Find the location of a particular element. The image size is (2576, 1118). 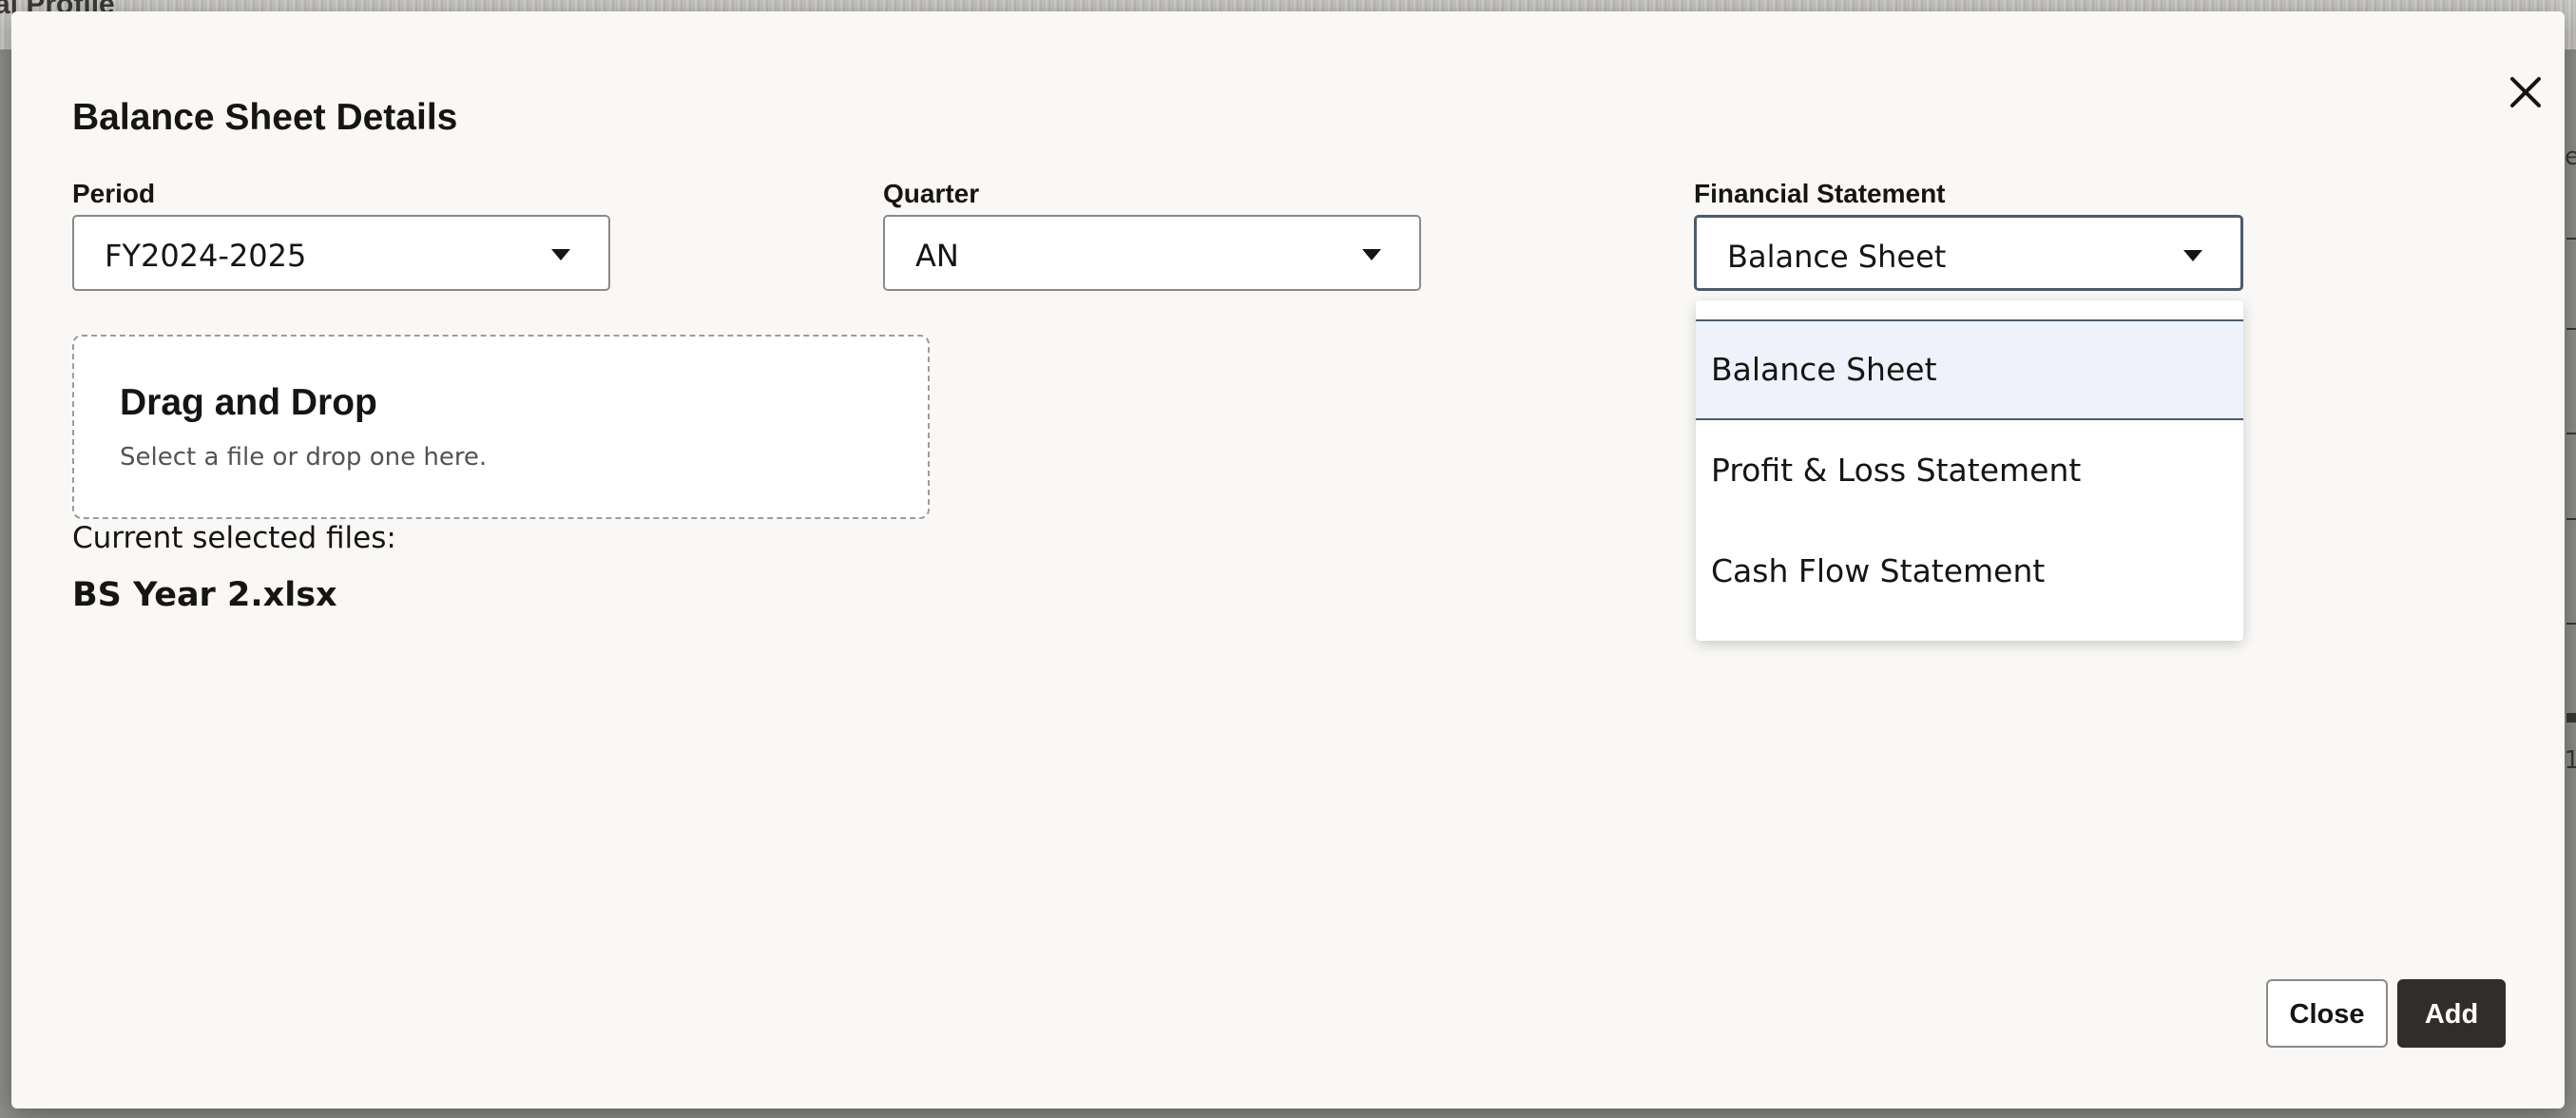

dropdown-option-profit-loss: Profit & Loss Statement is located at coordinates (1970, 470).